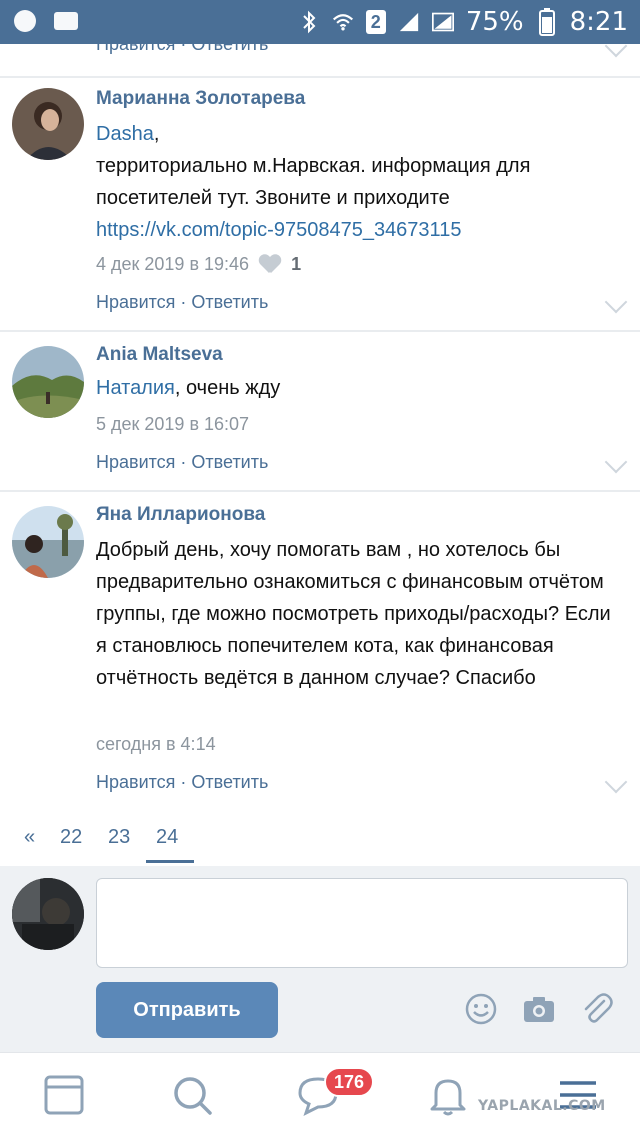  Describe the element at coordinates (192, 1095) in the screenshot. I see `search-icon` at that location.